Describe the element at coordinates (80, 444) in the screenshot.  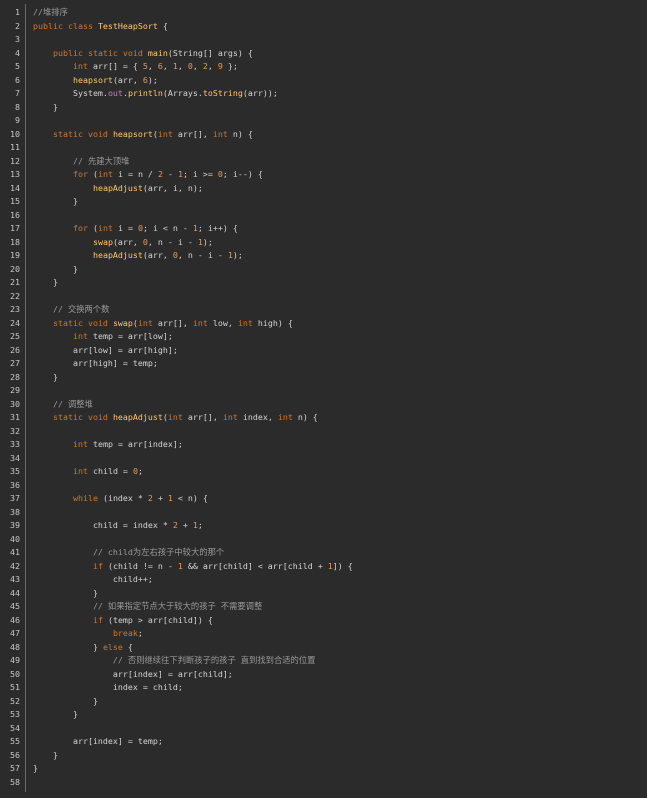
I see `code-token: int` at that location.